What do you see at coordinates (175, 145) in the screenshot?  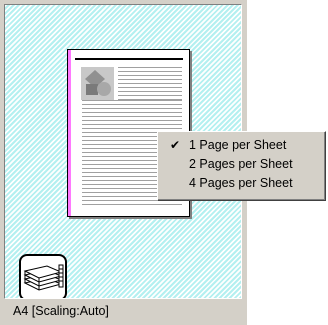 I see `checkmark-icon: ✔` at bounding box center [175, 145].